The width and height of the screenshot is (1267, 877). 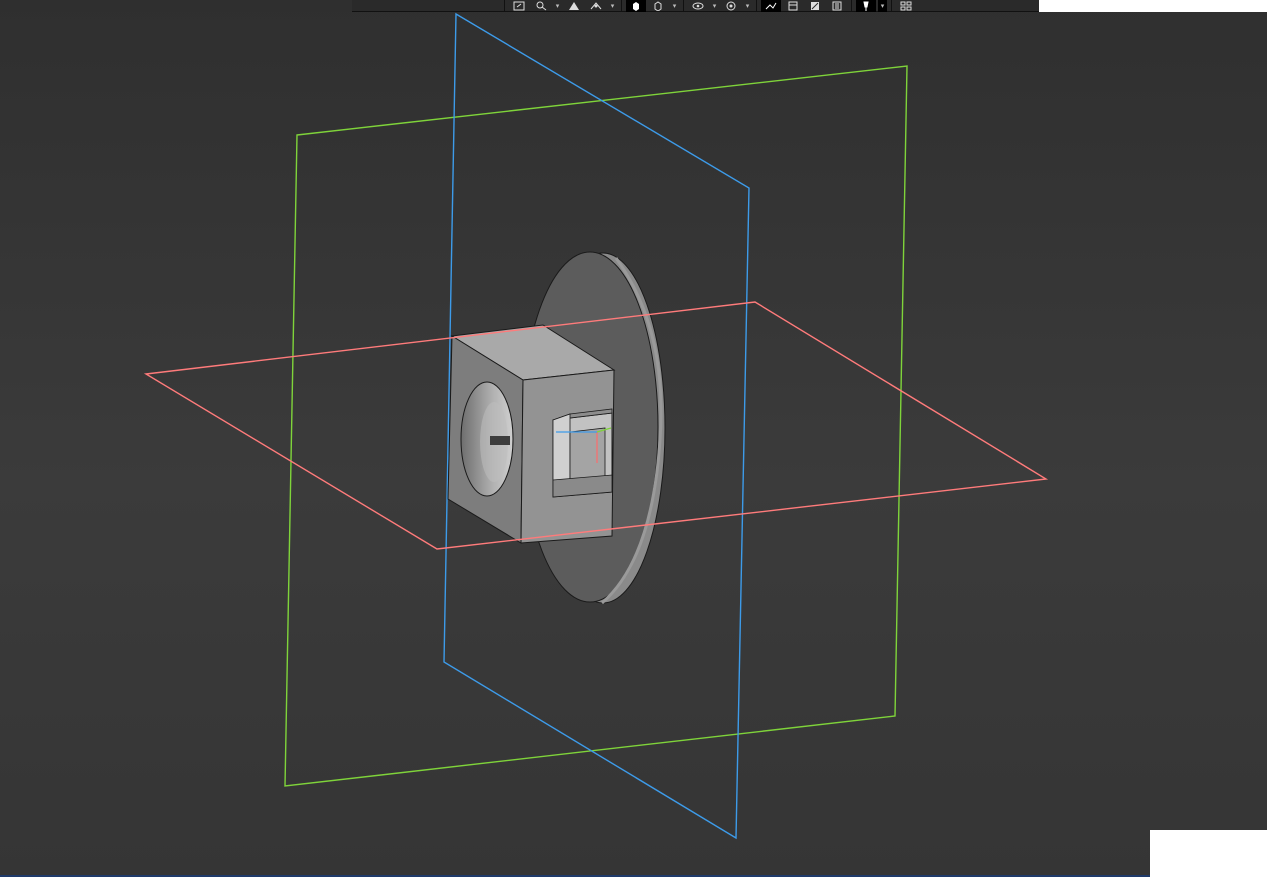 I want to click on toolbar-background-strip, so click(x=1153, y=6).